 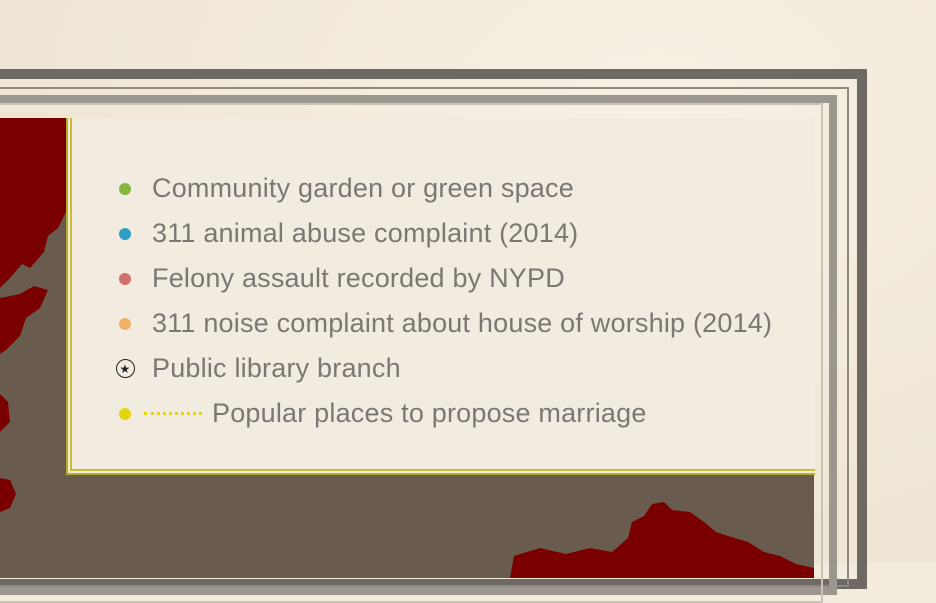 What do you see at coordinates (358, 278) in the screenshot?
I see `legend-label: Felony assault recorded by NYPD` at bounding box center [358, 278].